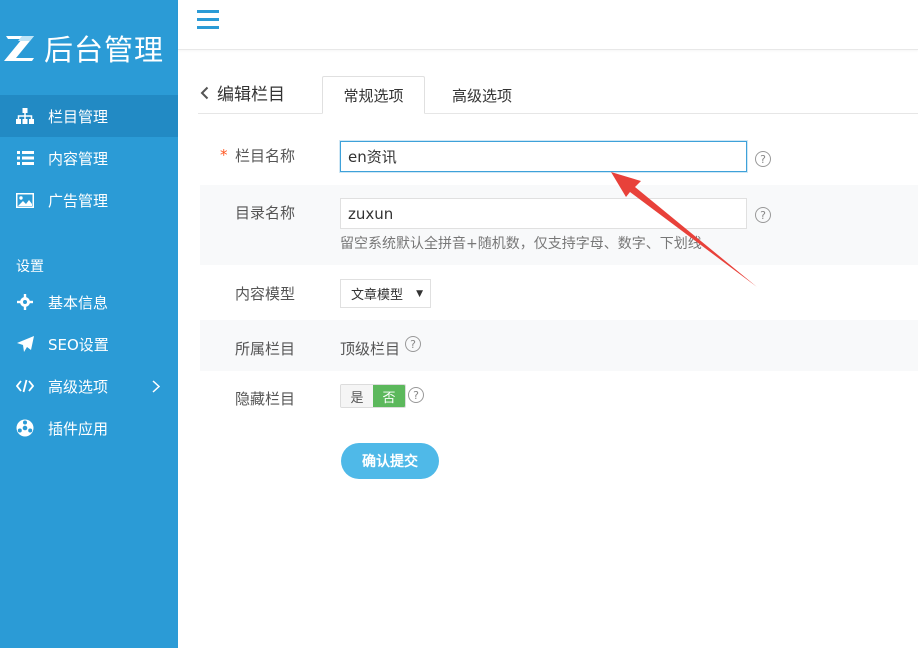 The height and width of the screenshot is (648, 918). Describe the element at coordinates (104, 50) in the screenshot. I see `logo-text: 后台管理` at that location.